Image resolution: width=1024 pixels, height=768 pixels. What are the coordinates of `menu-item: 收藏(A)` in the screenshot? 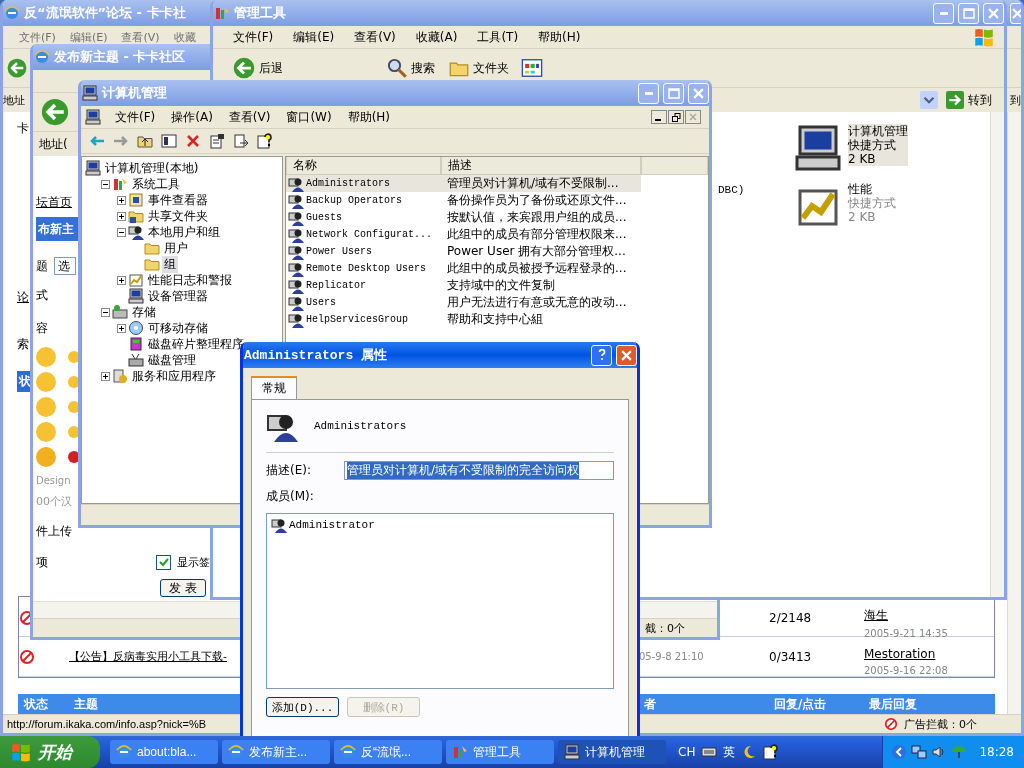 It's located at (436, 37).